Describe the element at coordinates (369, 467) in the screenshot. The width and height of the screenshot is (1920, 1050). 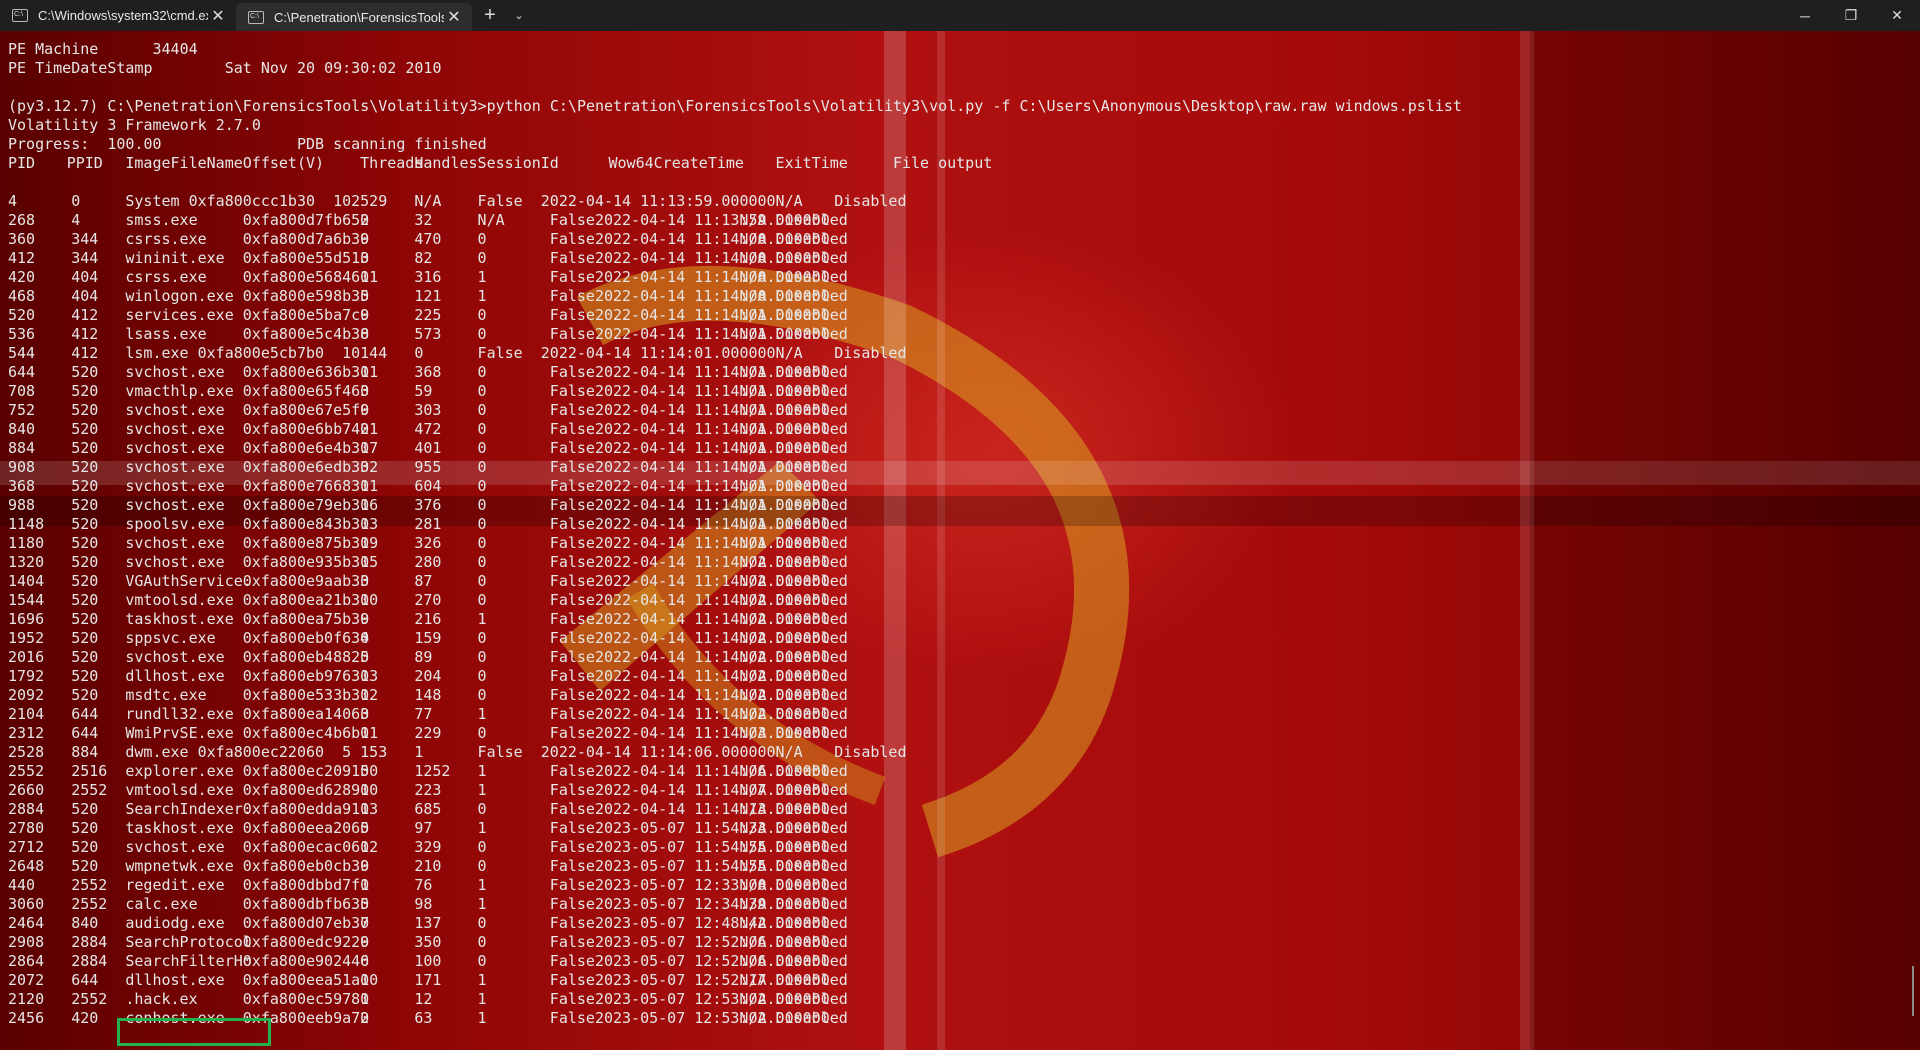
I see `table-cell: 32` at that location.